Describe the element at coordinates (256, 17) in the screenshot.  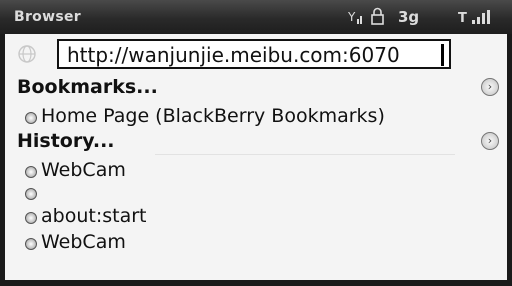
I see `title-bar: Browser Y 3g T` at that location.